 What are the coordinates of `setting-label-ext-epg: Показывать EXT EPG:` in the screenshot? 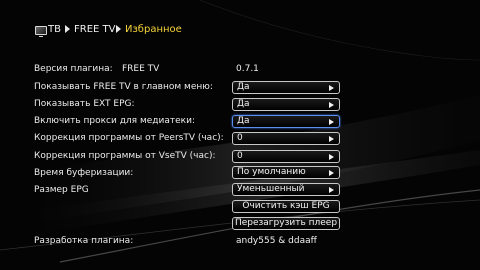 It's located at (84, 104).